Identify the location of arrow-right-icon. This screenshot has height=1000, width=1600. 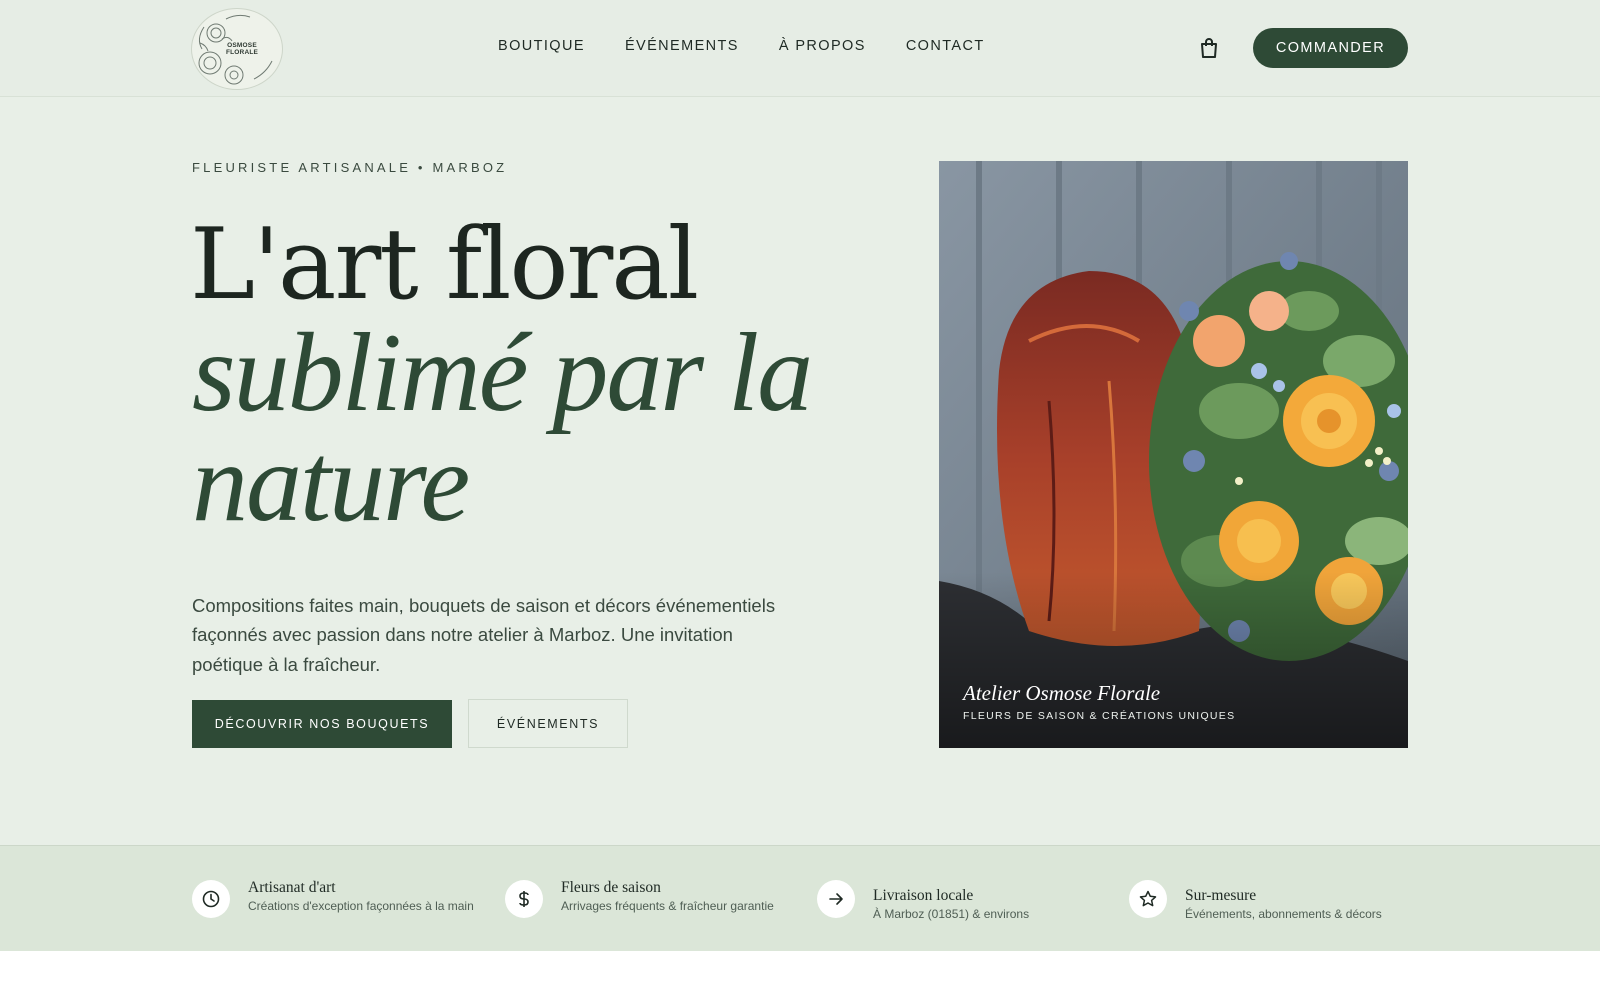
(836, 899).